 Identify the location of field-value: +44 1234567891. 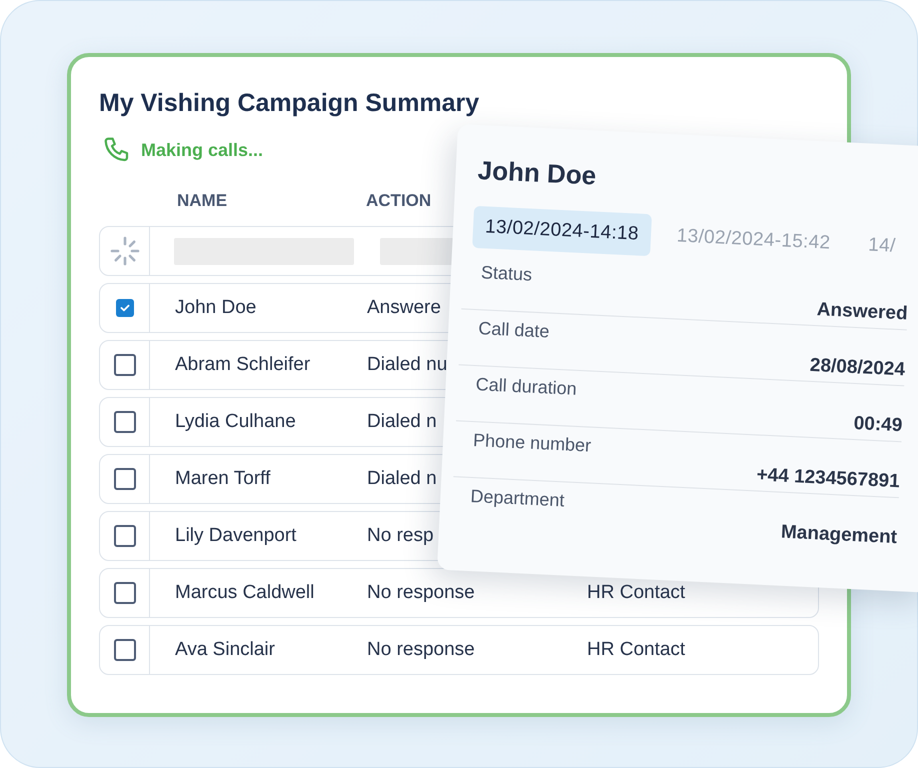
(828, 479).